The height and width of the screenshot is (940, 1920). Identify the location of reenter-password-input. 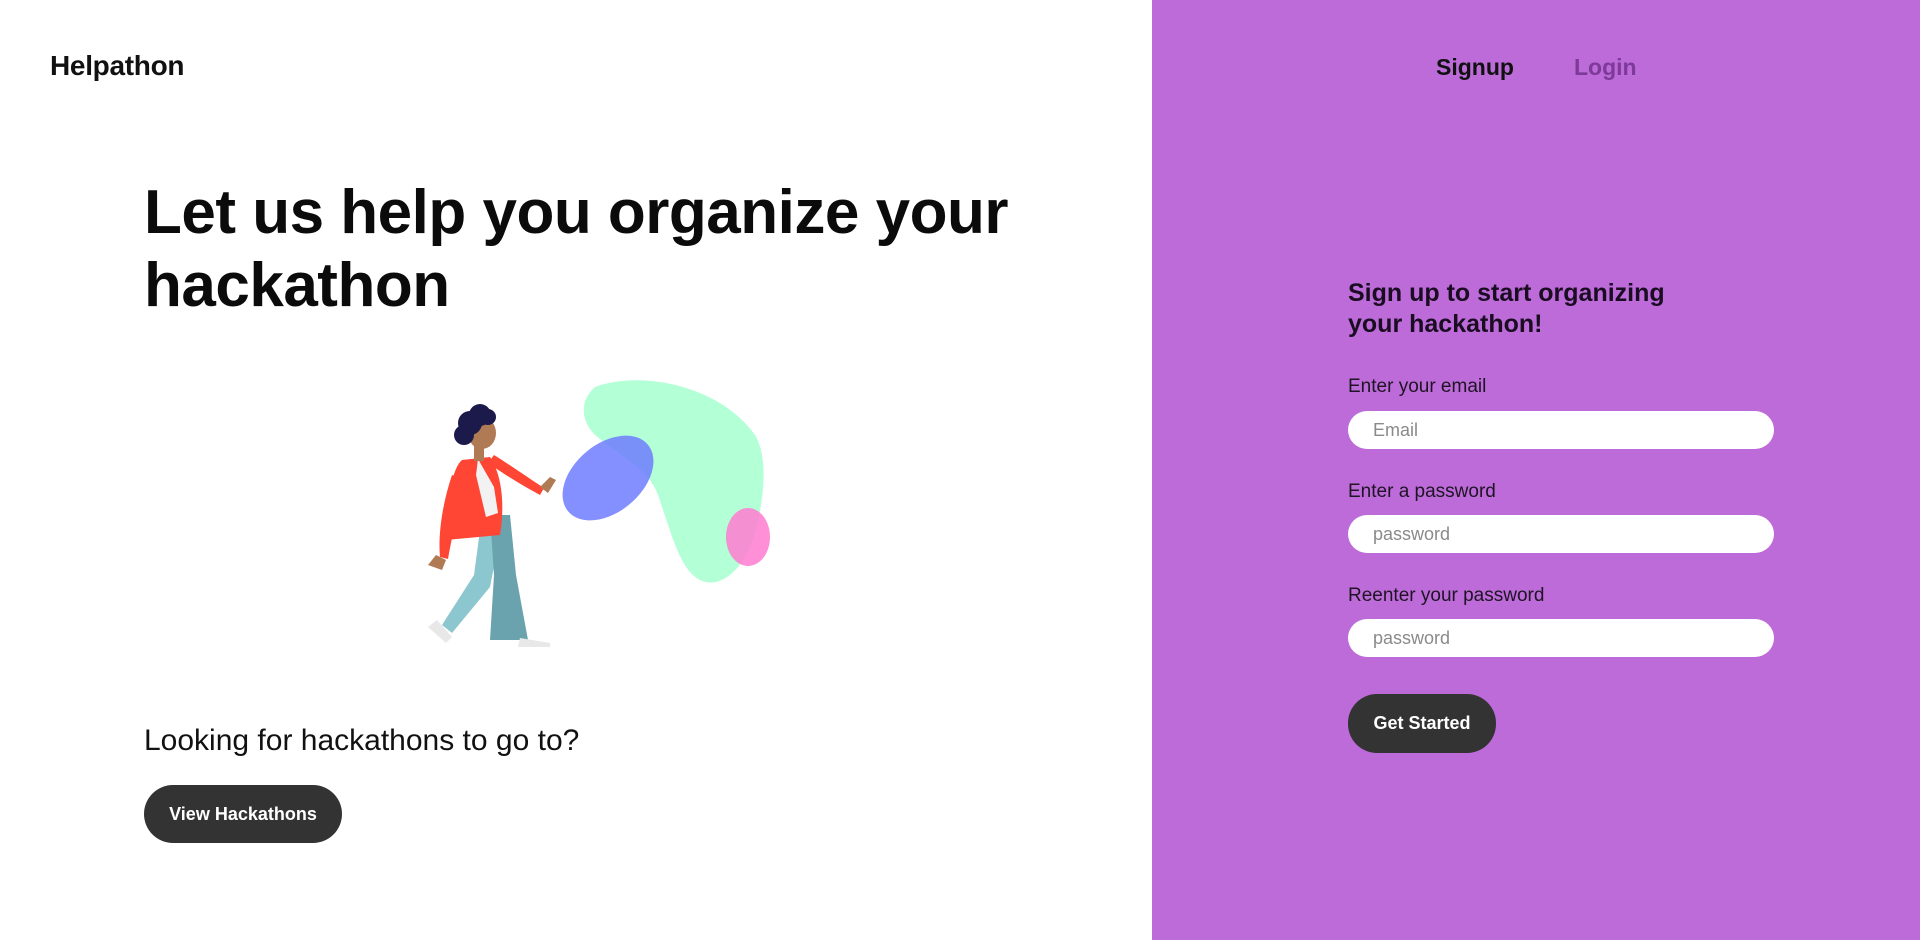
(1561, 638).